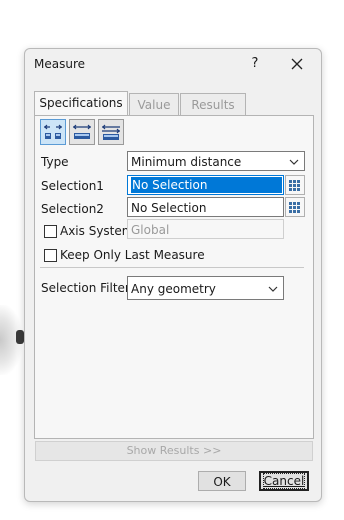 This screenshot has width=344, height=520. What do you see at coordinates (20, 337) in the screenshot?
I see `background-model-detail` at bounding box center [20, 337].